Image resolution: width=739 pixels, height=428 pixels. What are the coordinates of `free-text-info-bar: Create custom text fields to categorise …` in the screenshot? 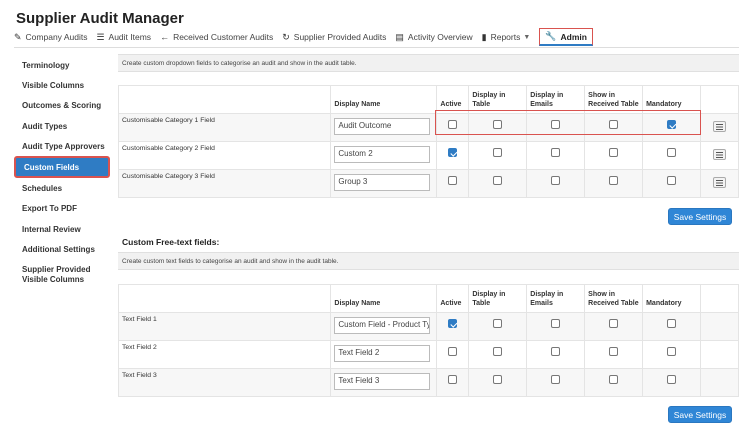 It's located at (428, 261).